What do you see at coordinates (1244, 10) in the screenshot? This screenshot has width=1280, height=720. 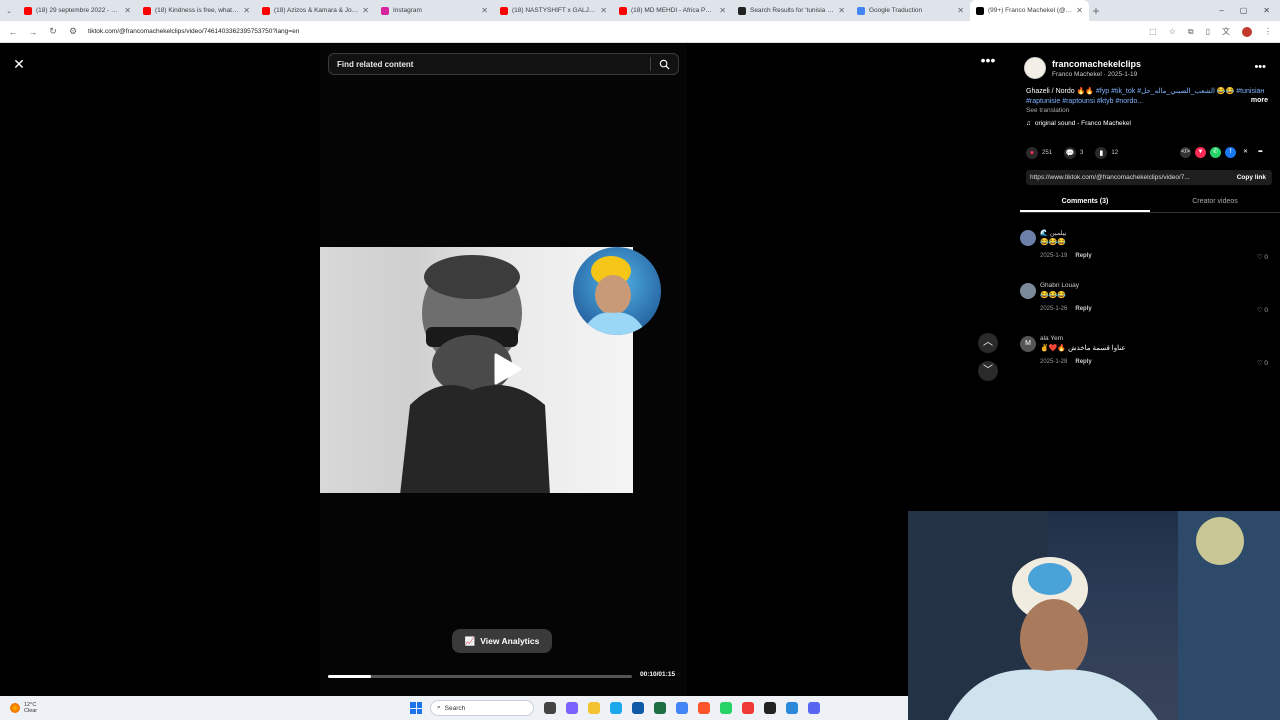 I see `maximize-icon: ▢` at bounding box center [1244, 10].